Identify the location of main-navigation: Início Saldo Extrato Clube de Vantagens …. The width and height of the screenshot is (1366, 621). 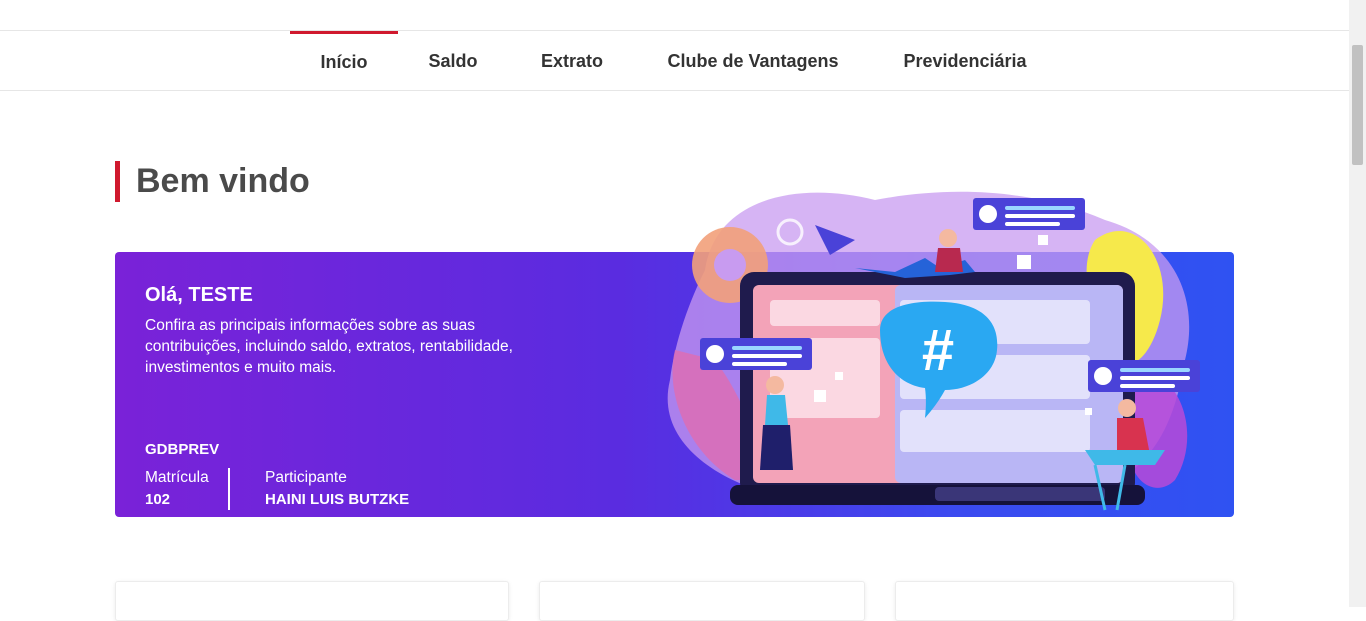
(674, 61).